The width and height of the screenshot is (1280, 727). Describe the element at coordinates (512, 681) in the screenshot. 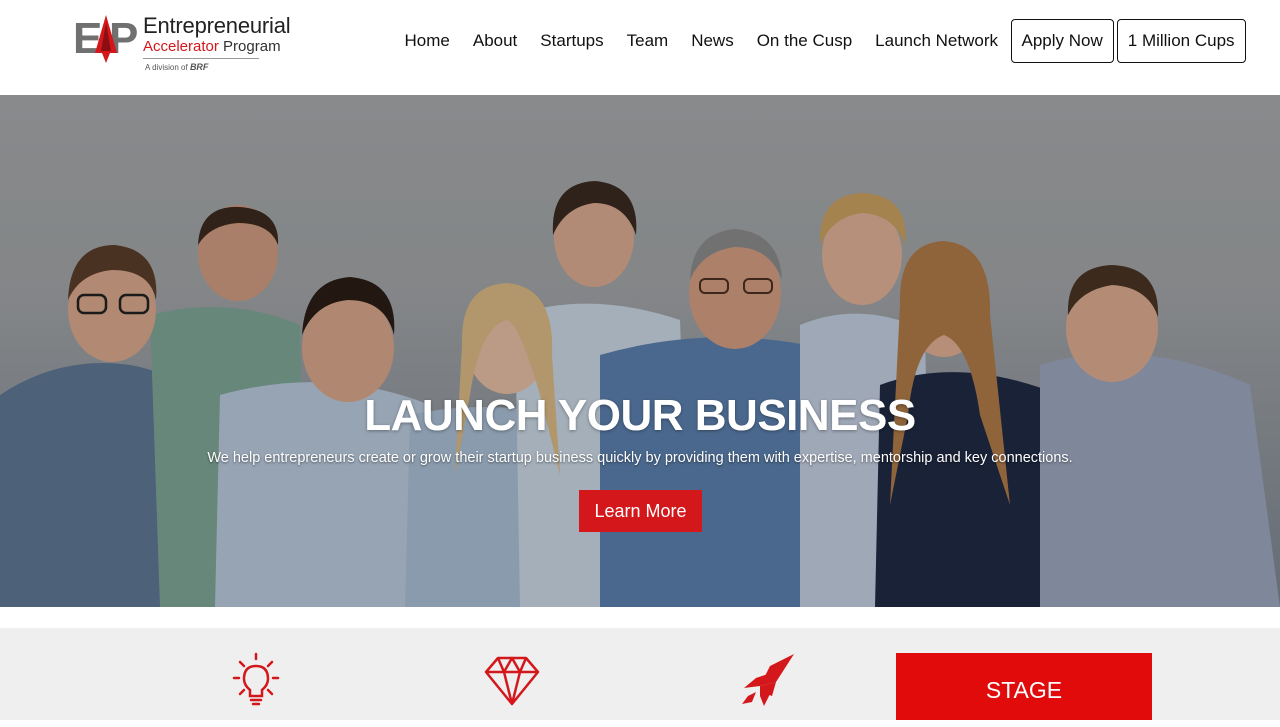

I see `diamond-icon` at that location.